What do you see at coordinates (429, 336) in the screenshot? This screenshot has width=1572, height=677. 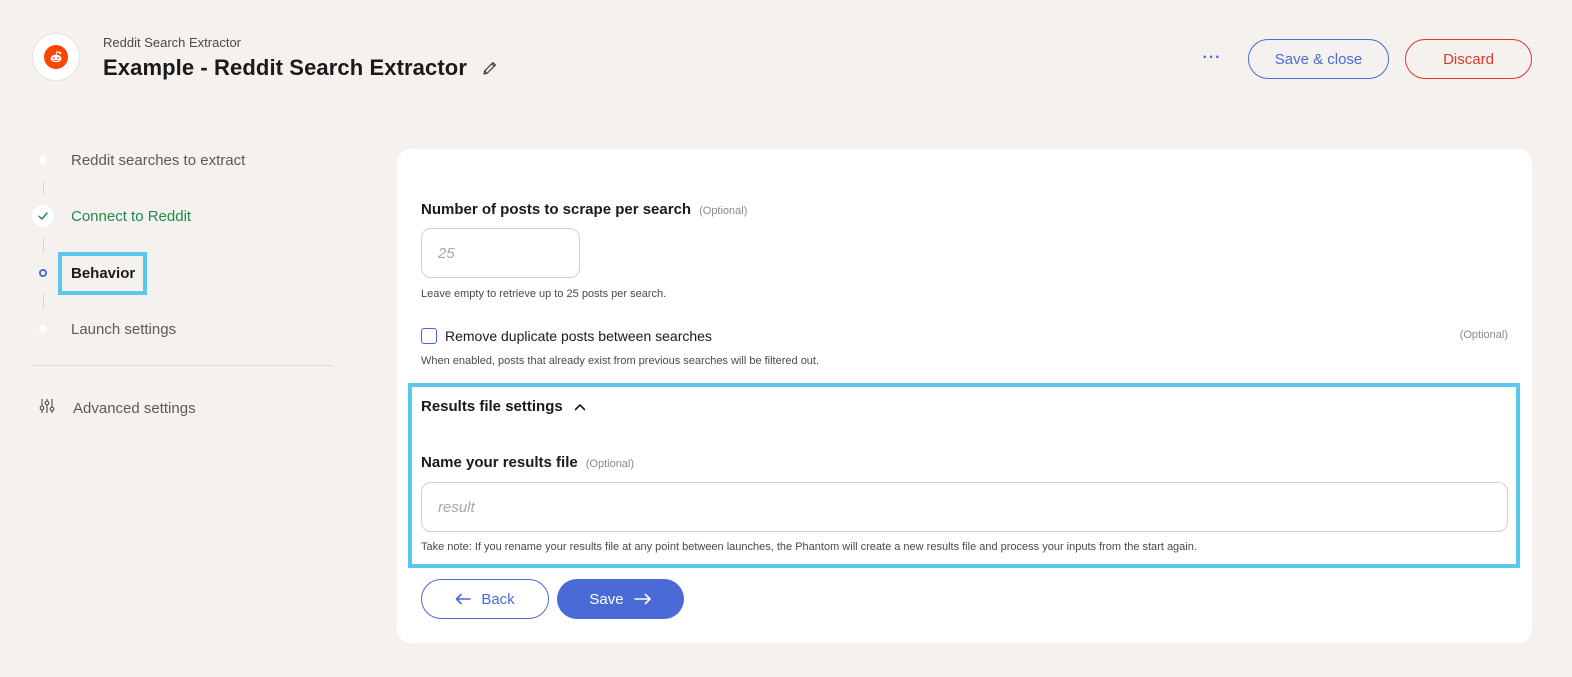 I see `dedupe-checkbox` at bounding box center [429, 336].